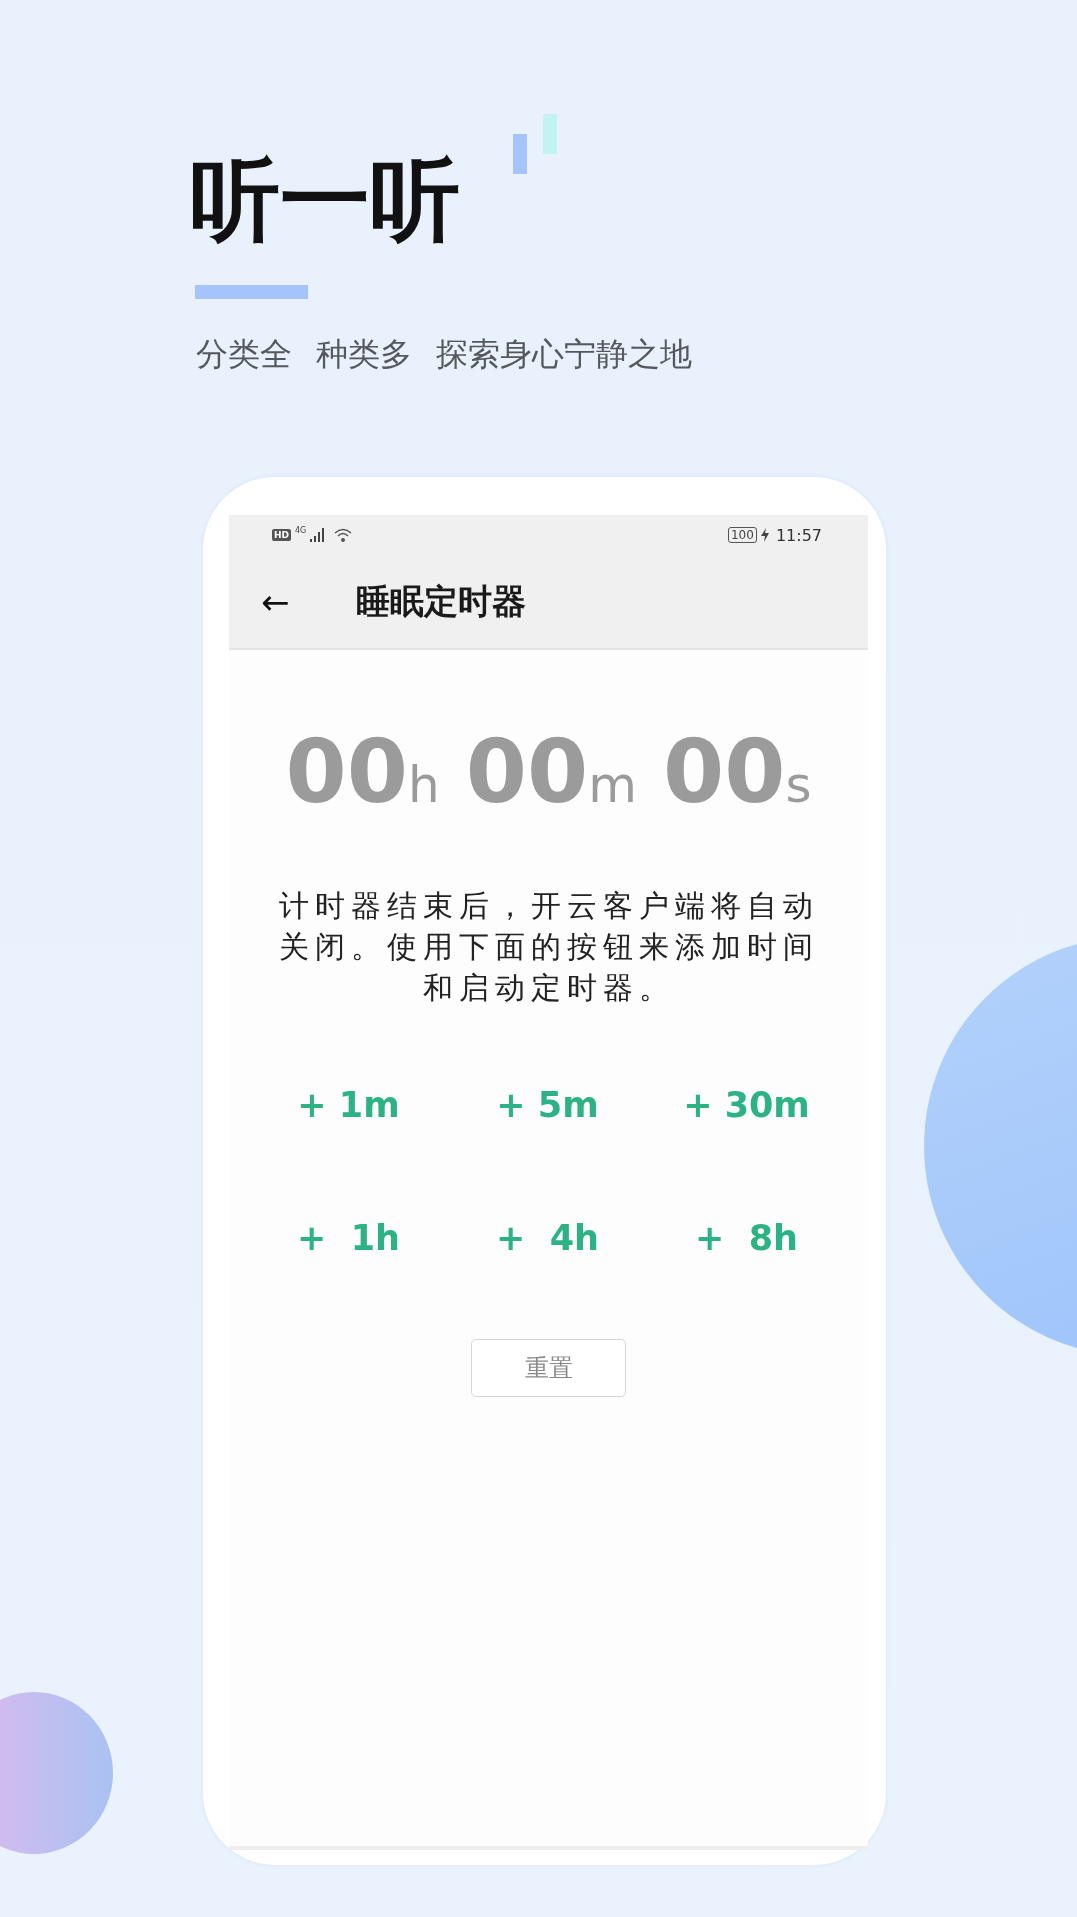  What do you see at coordinates (548, 1368) in the screenshot?
I see `reset-button: 重置` at bounding box center [548, 1368].